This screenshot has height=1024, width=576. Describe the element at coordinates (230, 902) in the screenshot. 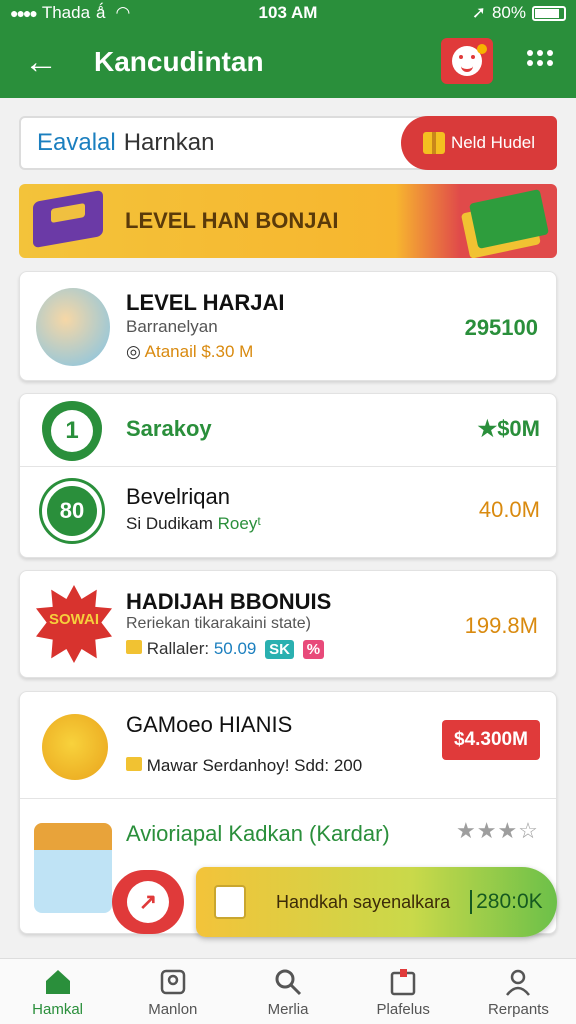

I see `app-icon` at that location.